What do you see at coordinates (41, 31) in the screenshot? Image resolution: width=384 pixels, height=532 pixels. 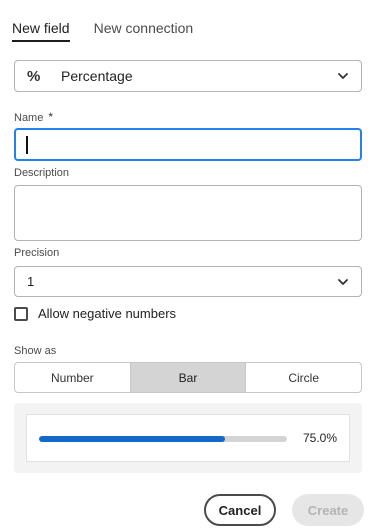 I see `tab-new-field: New field` at bounding box center [41, 31].